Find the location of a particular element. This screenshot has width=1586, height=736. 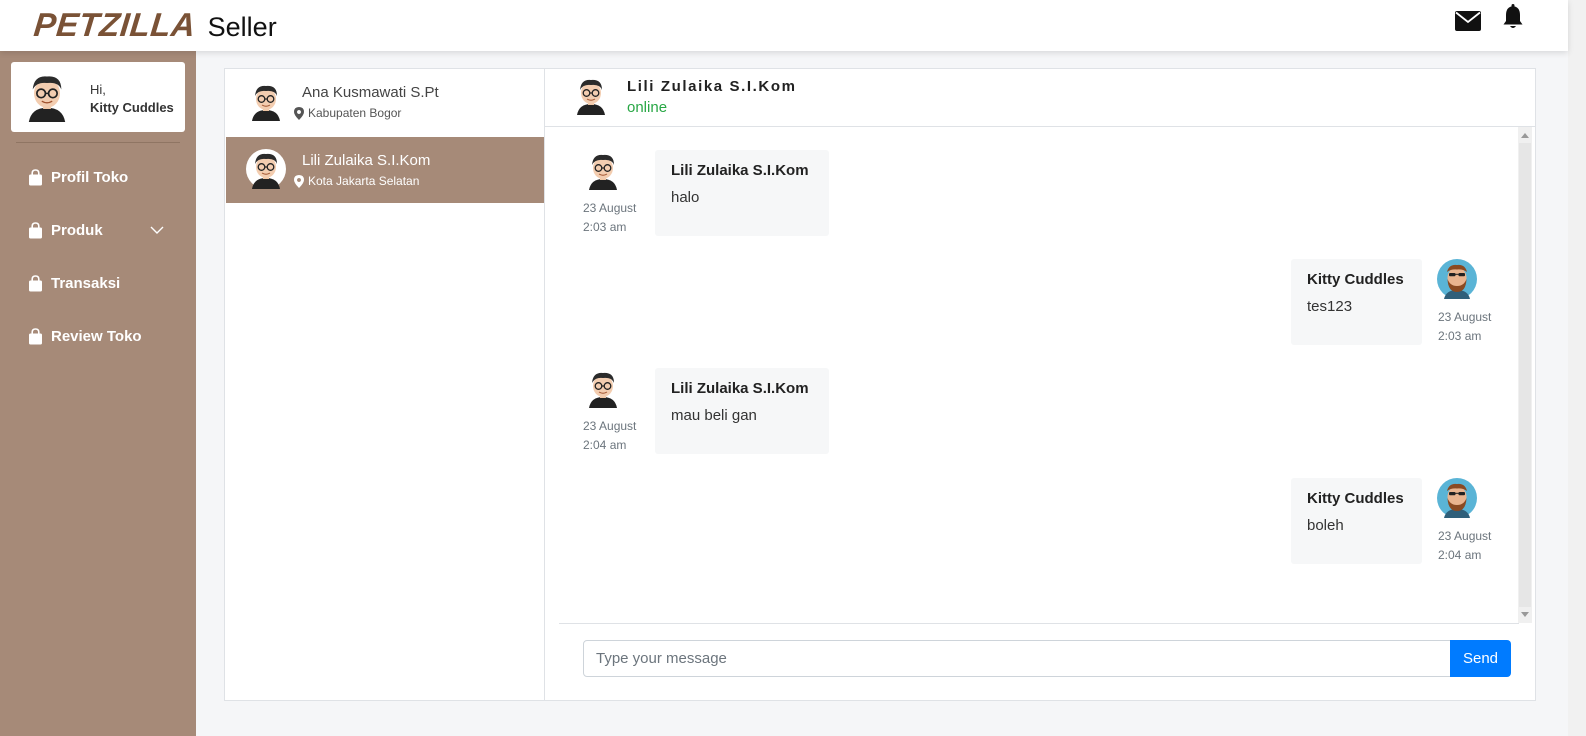

brand: PETZILLA Seller is located at coordinates (154, 25).